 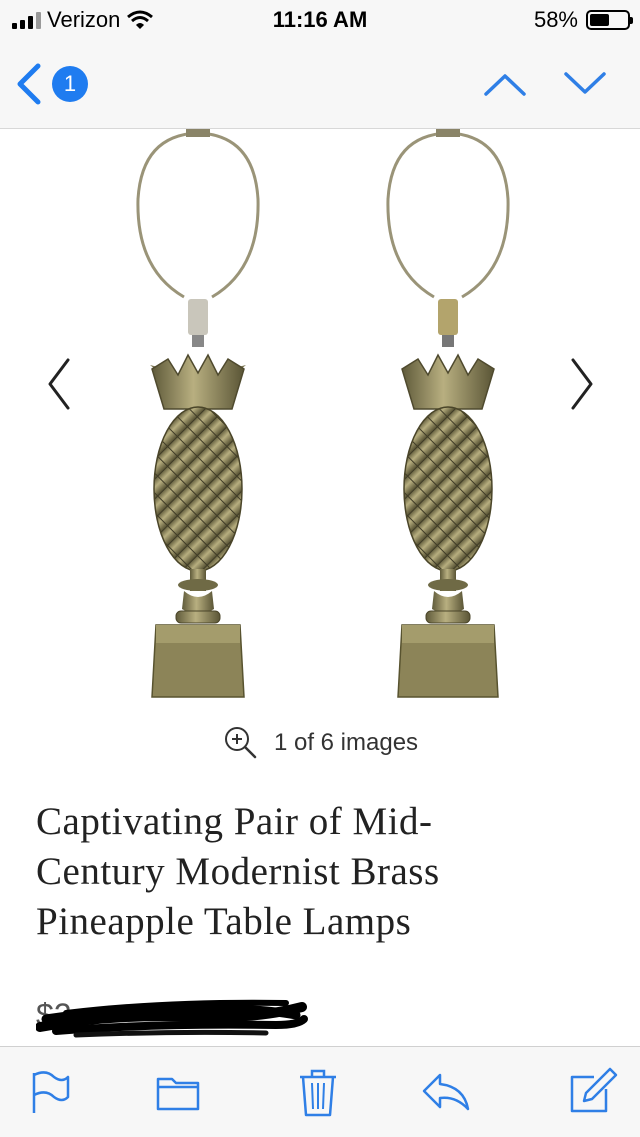 I want to click on trash-icon, so click(x=318, y=1093).